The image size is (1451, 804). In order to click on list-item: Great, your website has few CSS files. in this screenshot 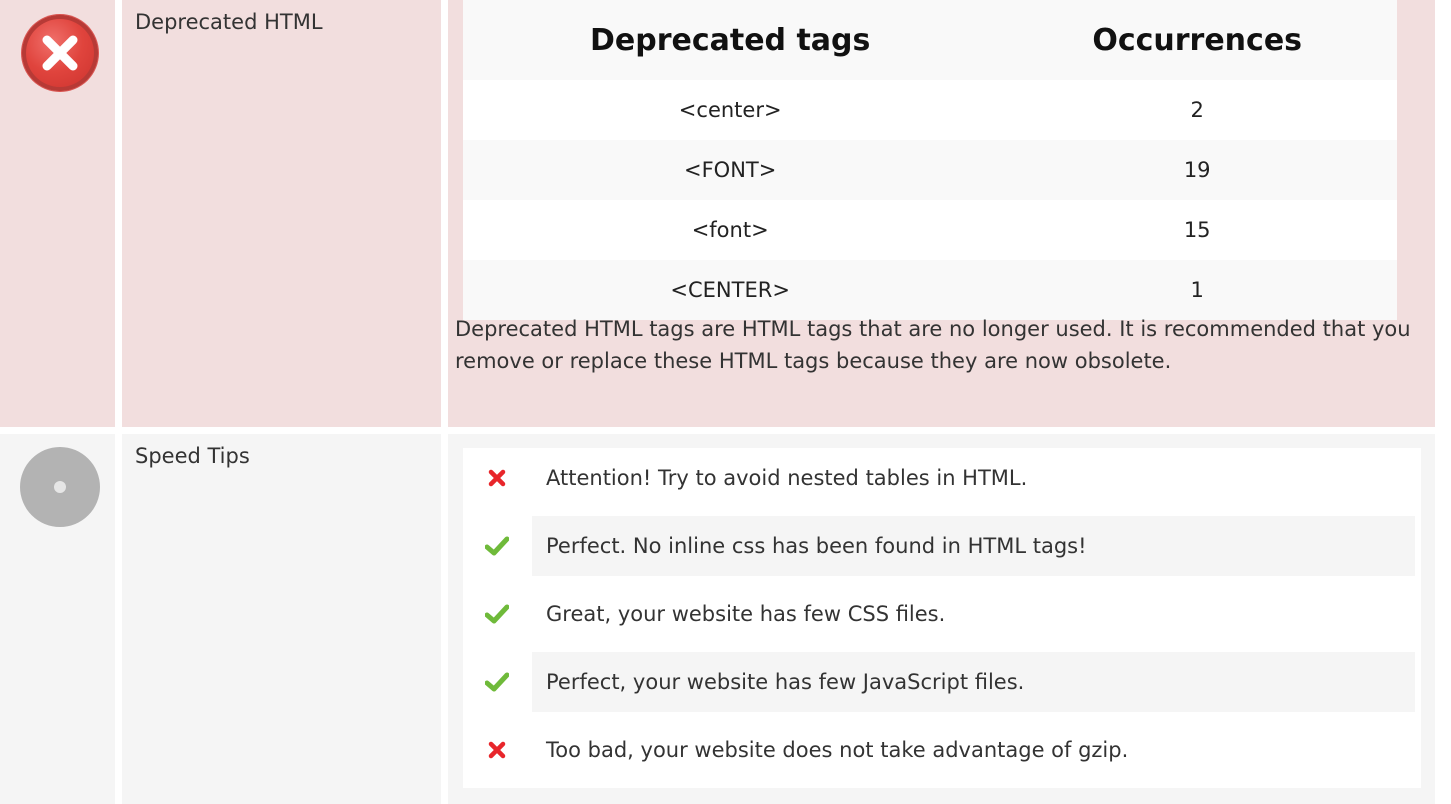, I will do `click(942, 614)`.